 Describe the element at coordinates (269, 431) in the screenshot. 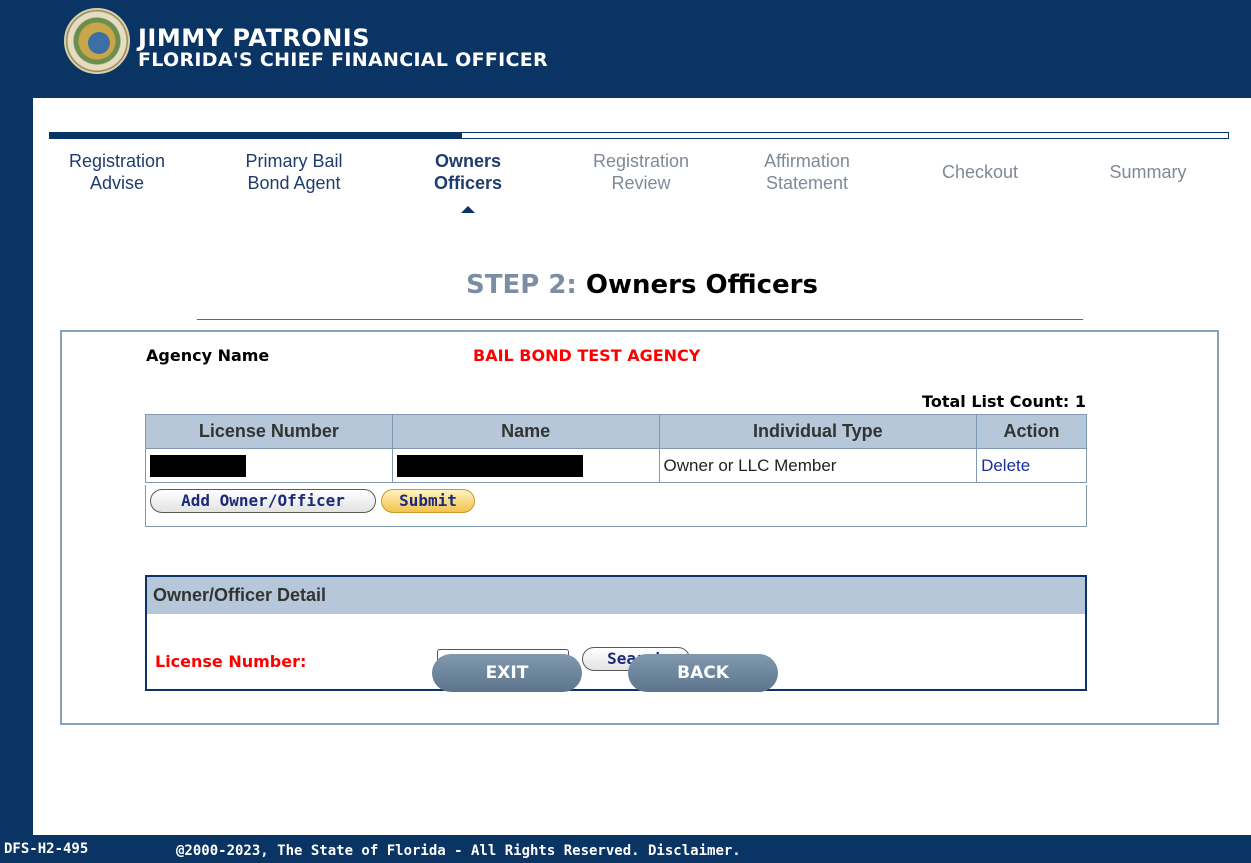

I see `col-license-number: License Number` at that location.